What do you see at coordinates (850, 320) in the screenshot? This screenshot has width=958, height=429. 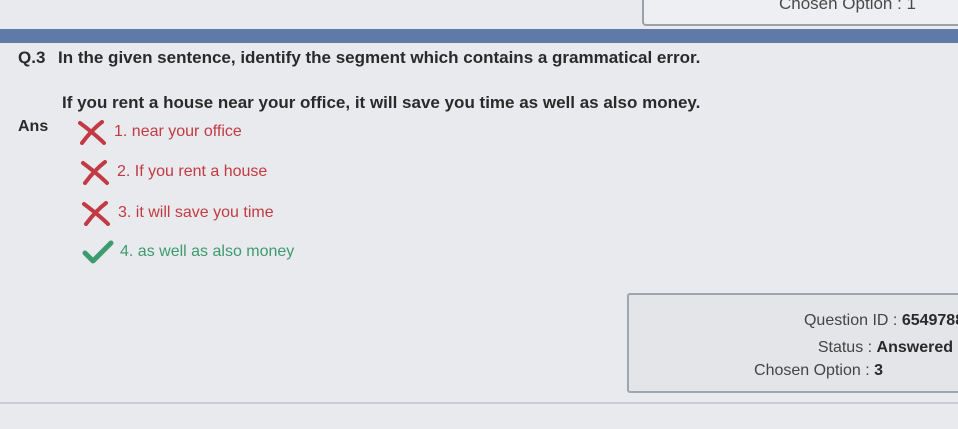 I see `question-id-label: Question ID :` at bounding box center [850, 320].